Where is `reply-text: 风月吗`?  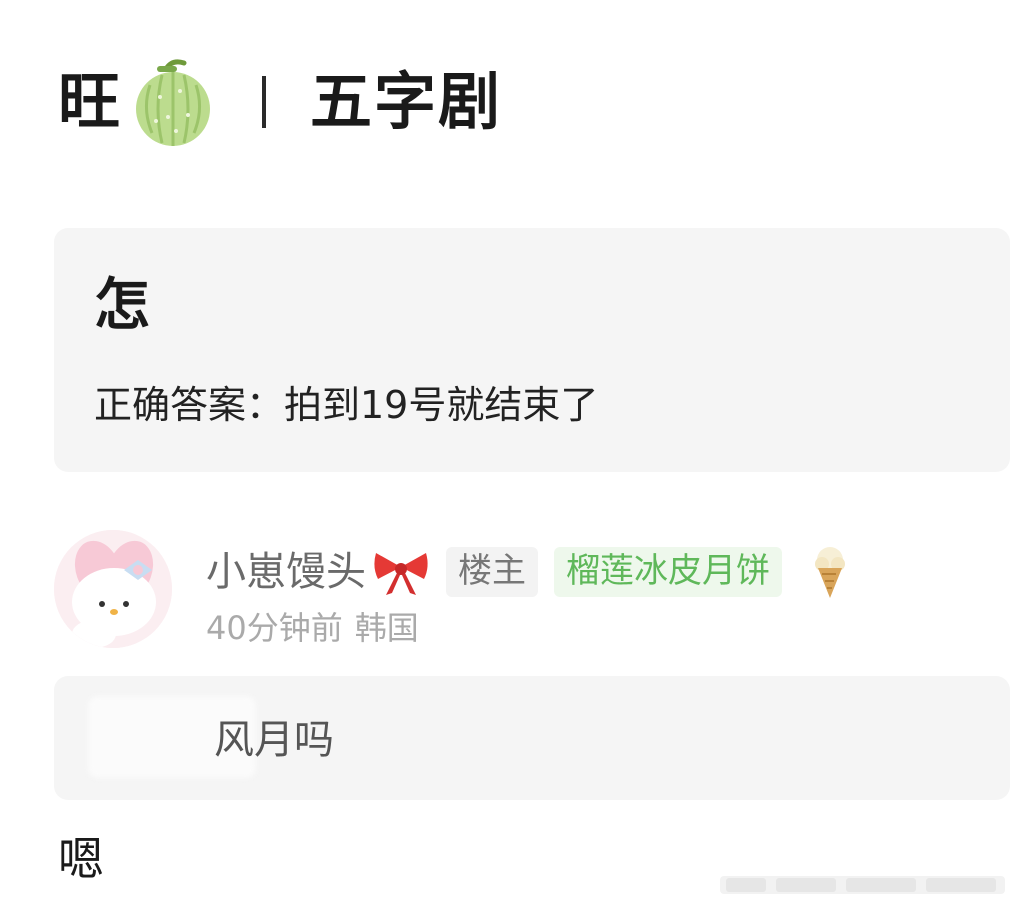
reply-text: 风月吗 is located at coordinates (274, 740).